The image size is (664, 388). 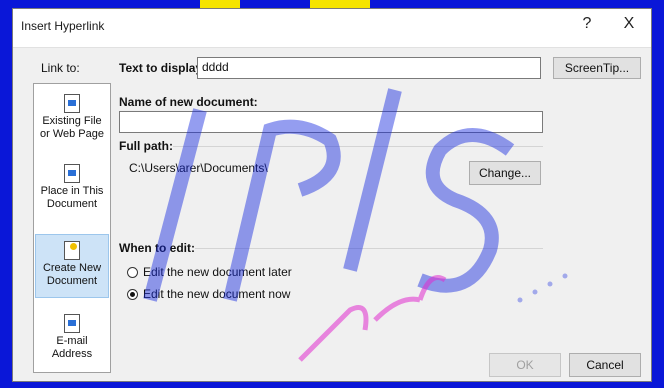 I want to click on new-document-label: Name of new document:, so click(x=188, y=102).